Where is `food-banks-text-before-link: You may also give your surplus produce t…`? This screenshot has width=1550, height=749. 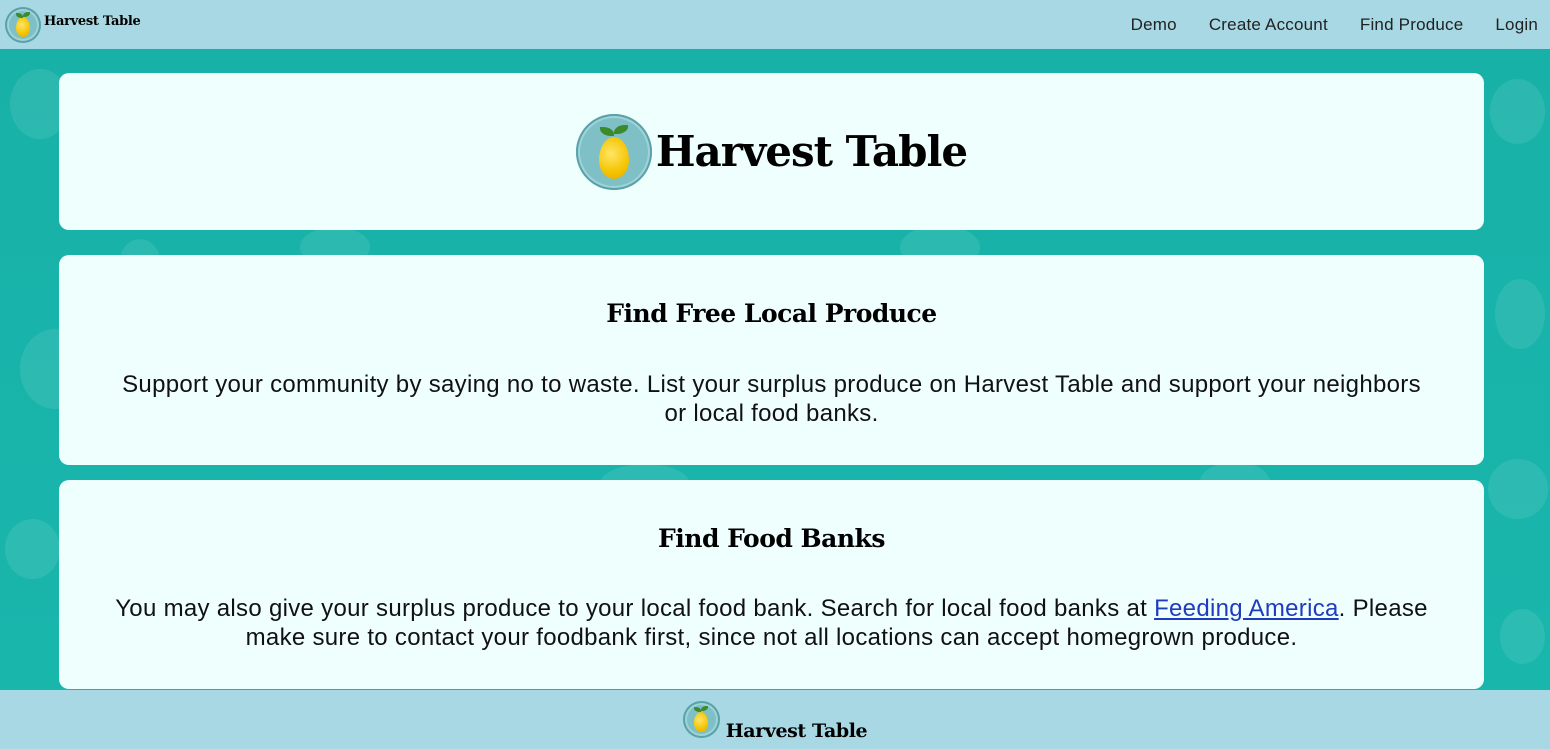 food-banks-text-before-link: You may also give your surplus produce t… is located at coordinates (635, 608).